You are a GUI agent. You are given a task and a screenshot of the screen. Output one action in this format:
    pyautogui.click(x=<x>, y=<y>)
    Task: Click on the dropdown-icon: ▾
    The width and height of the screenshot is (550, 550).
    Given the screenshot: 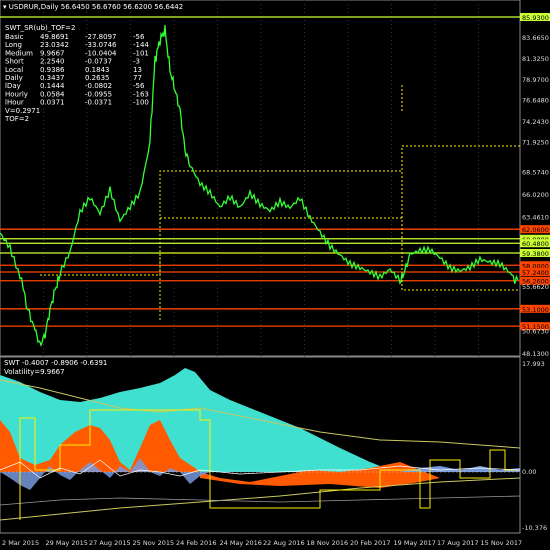 What is the action you would take?
    pyautogui.click(x=5, y=7)
    